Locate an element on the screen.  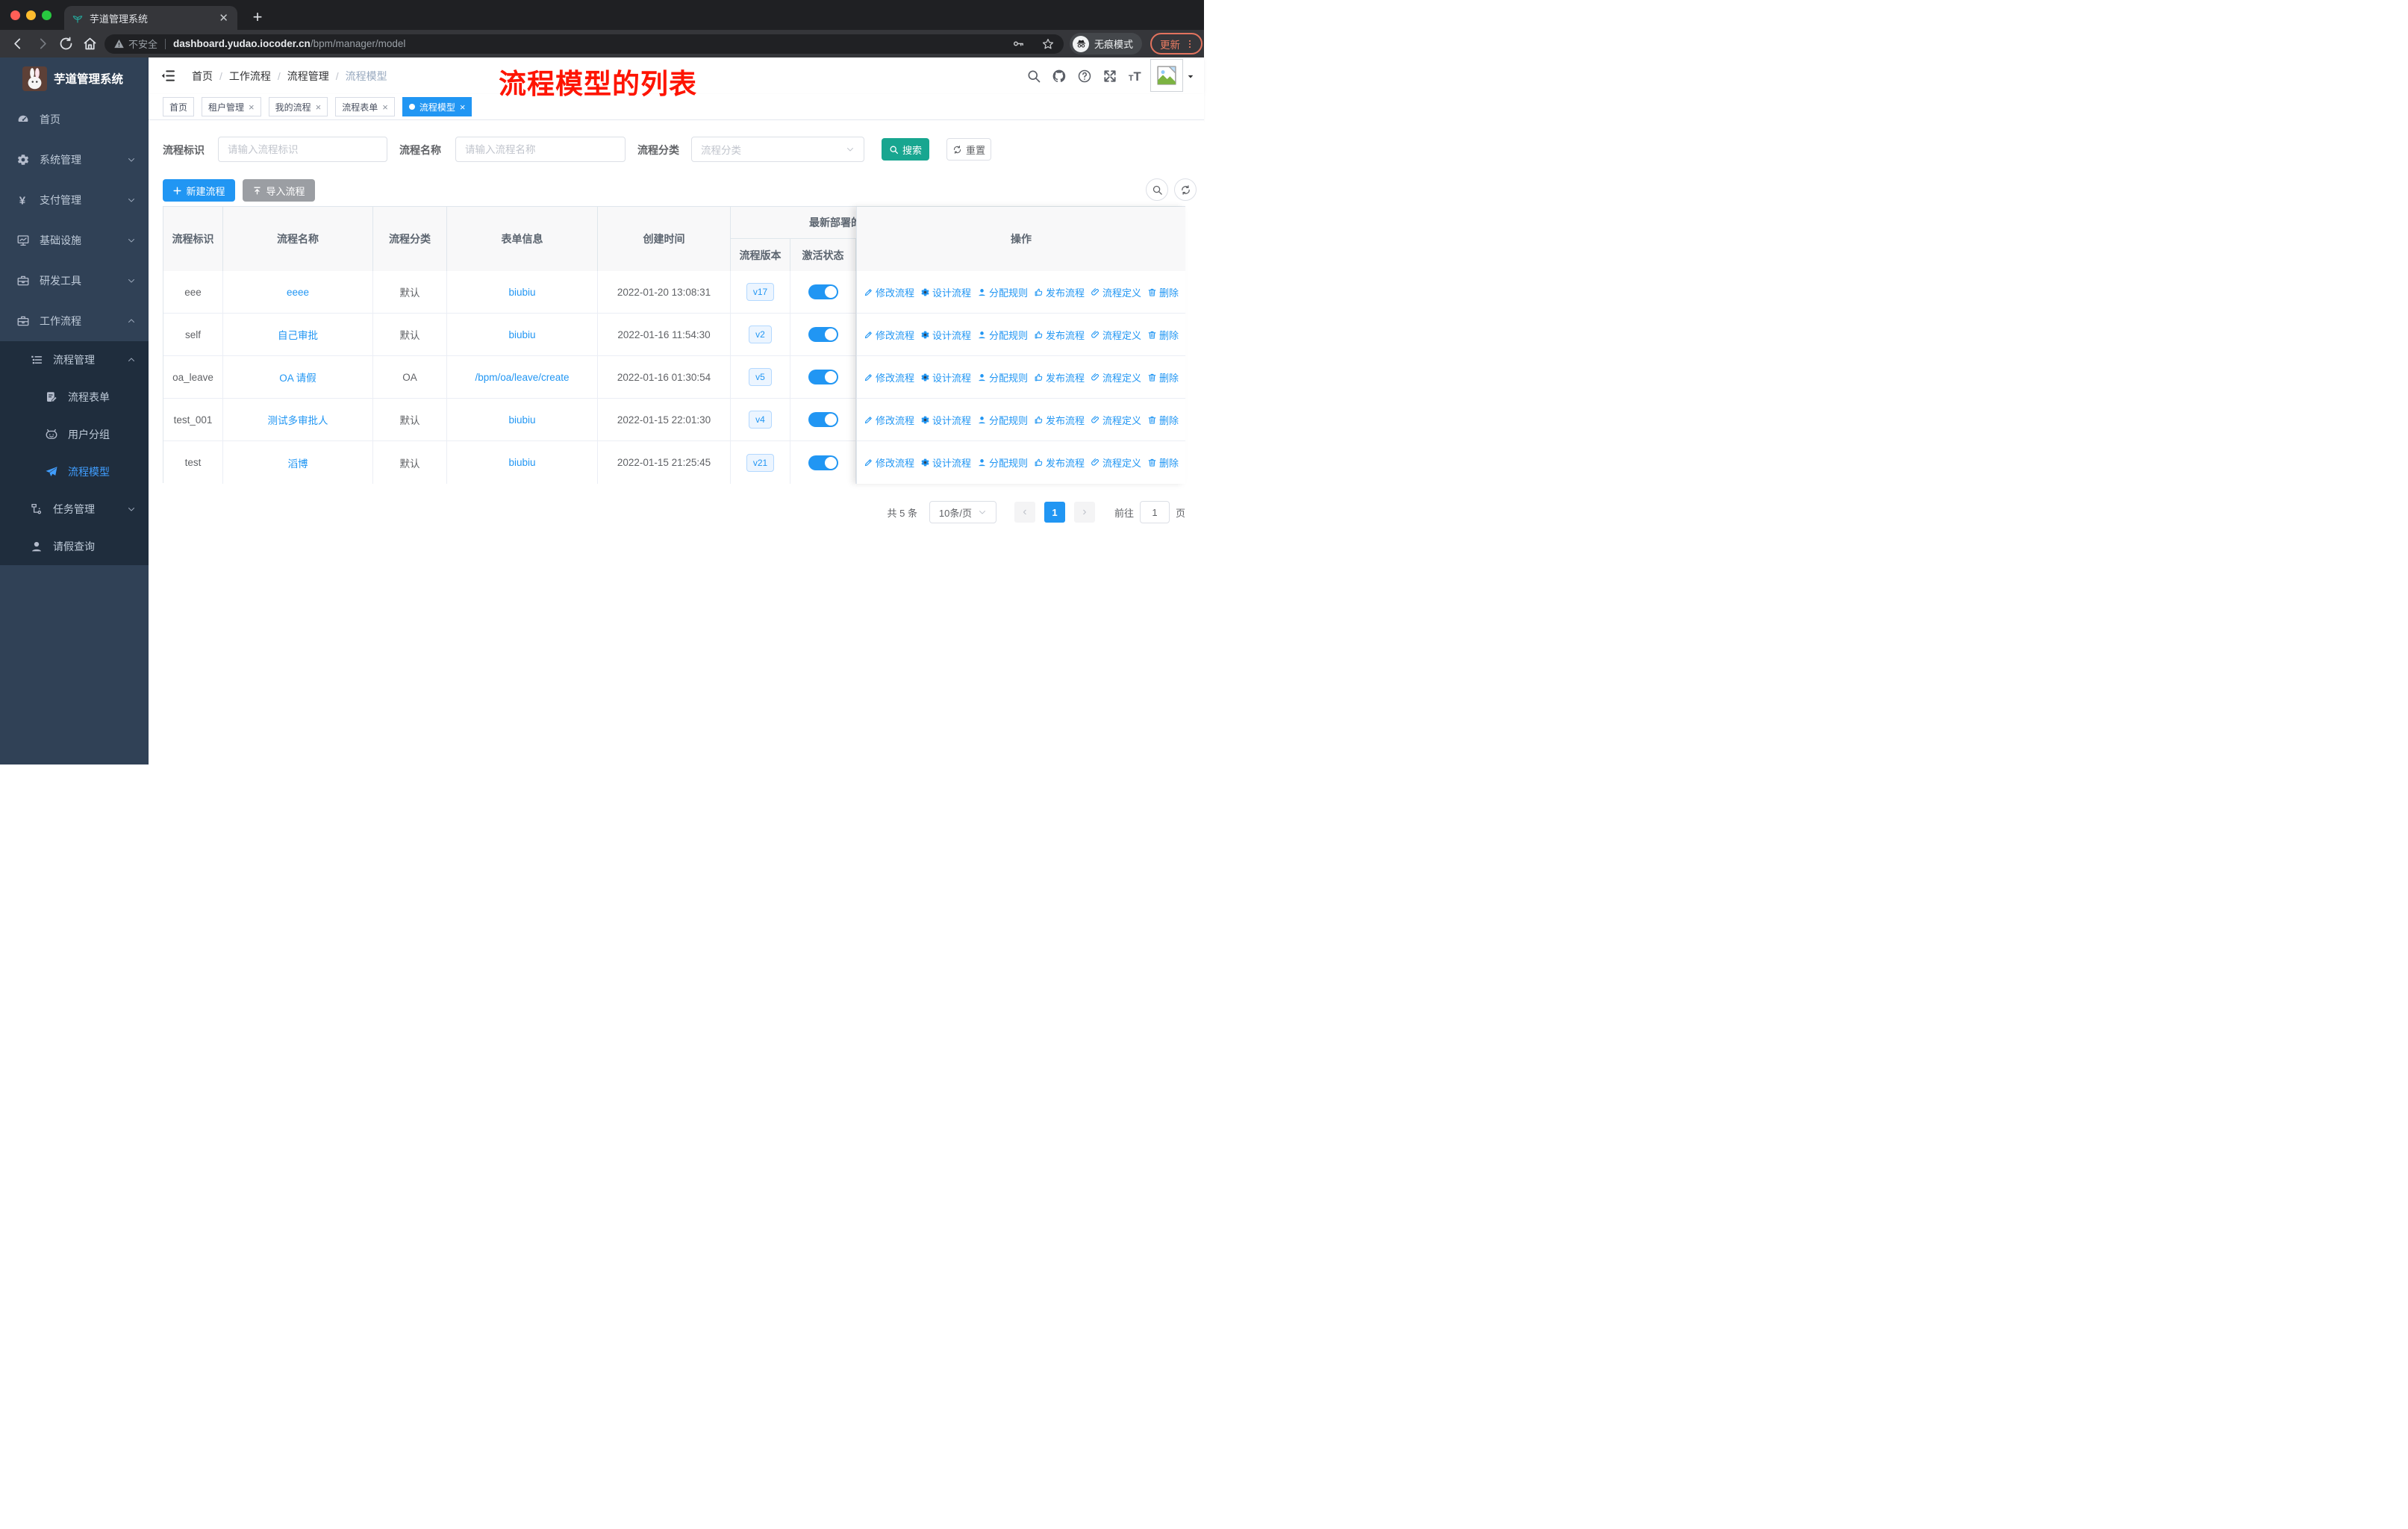
process-name-link: eeee is located at coordinates (298, 293).